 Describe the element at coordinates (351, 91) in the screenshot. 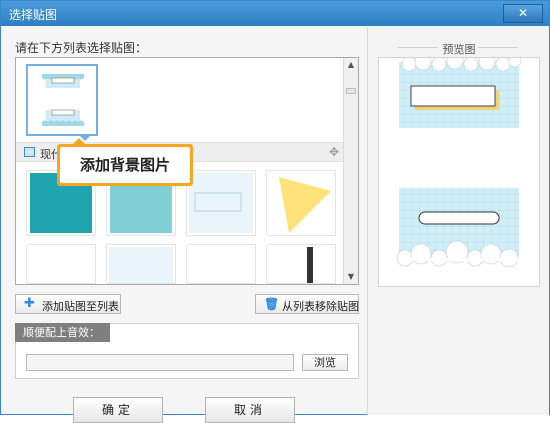

I see `scroll-thumb` at that location.